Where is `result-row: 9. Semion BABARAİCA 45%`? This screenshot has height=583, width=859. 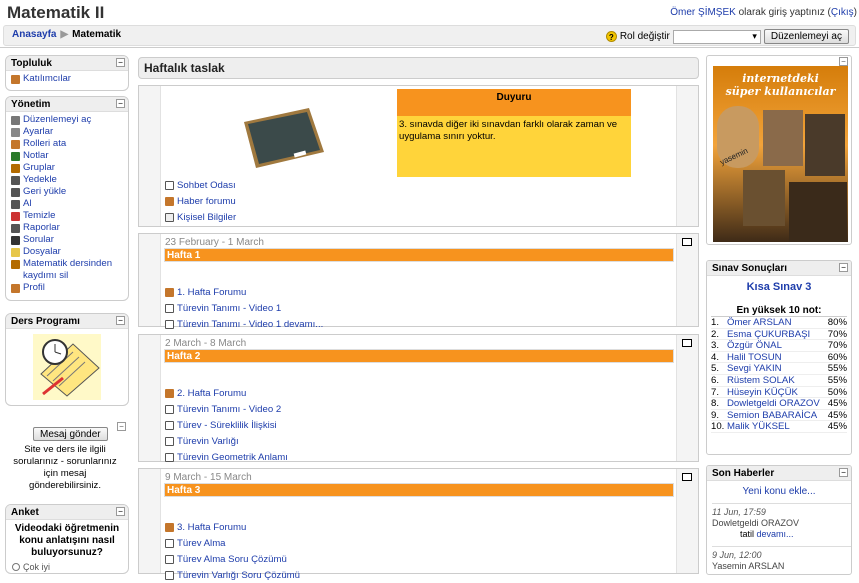 result-row: 9. Semion BABARAİCA 45% is located at coordinates (779, 415).